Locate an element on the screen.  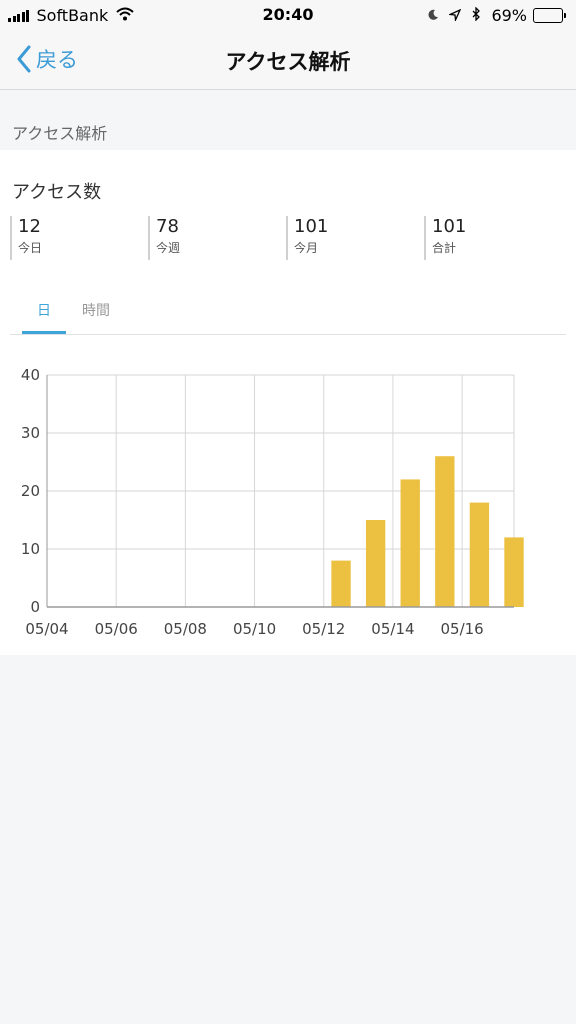
x-tick-label: 05/14 is located at coordinates (392, 629).